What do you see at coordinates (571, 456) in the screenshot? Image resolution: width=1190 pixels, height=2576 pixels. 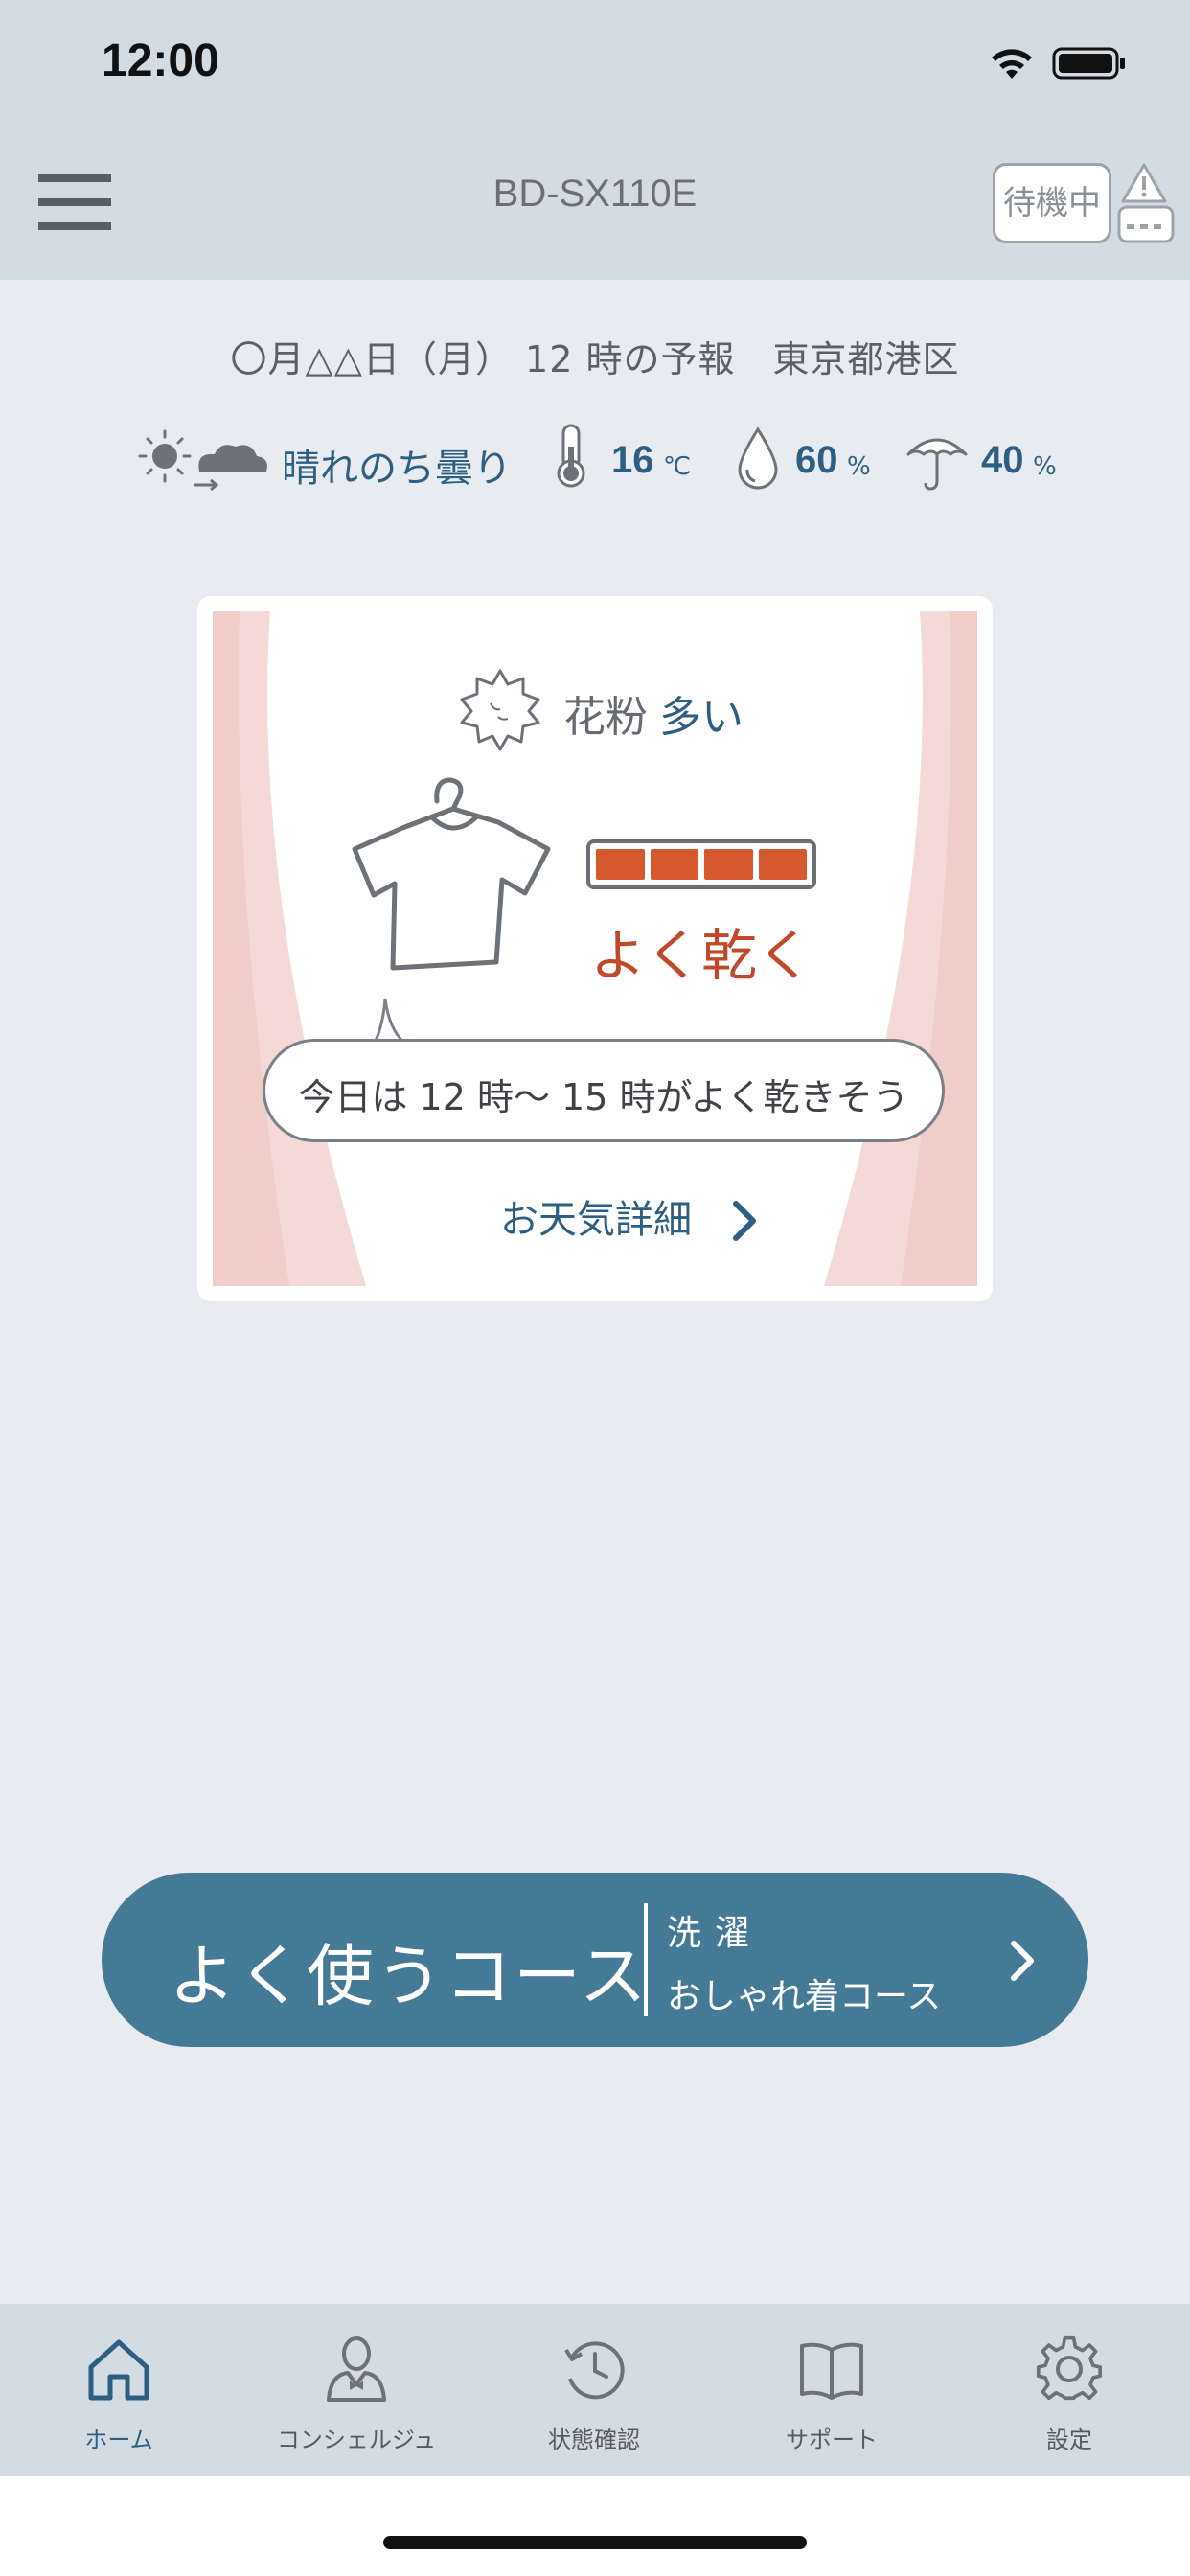 I see `thermometer-icon` at bounding box center [571, 456].